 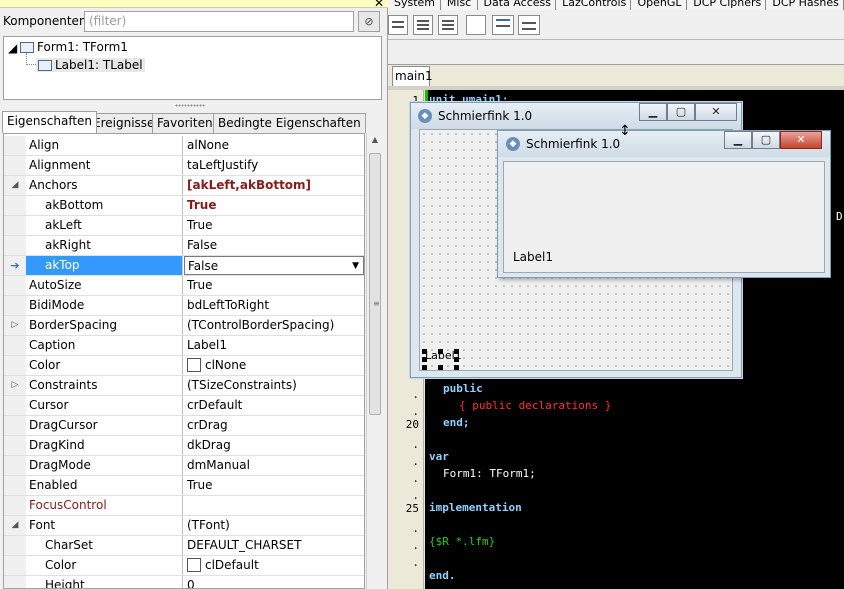 I want to click on property-row: AutoSize True, so click(x=184, y=286).